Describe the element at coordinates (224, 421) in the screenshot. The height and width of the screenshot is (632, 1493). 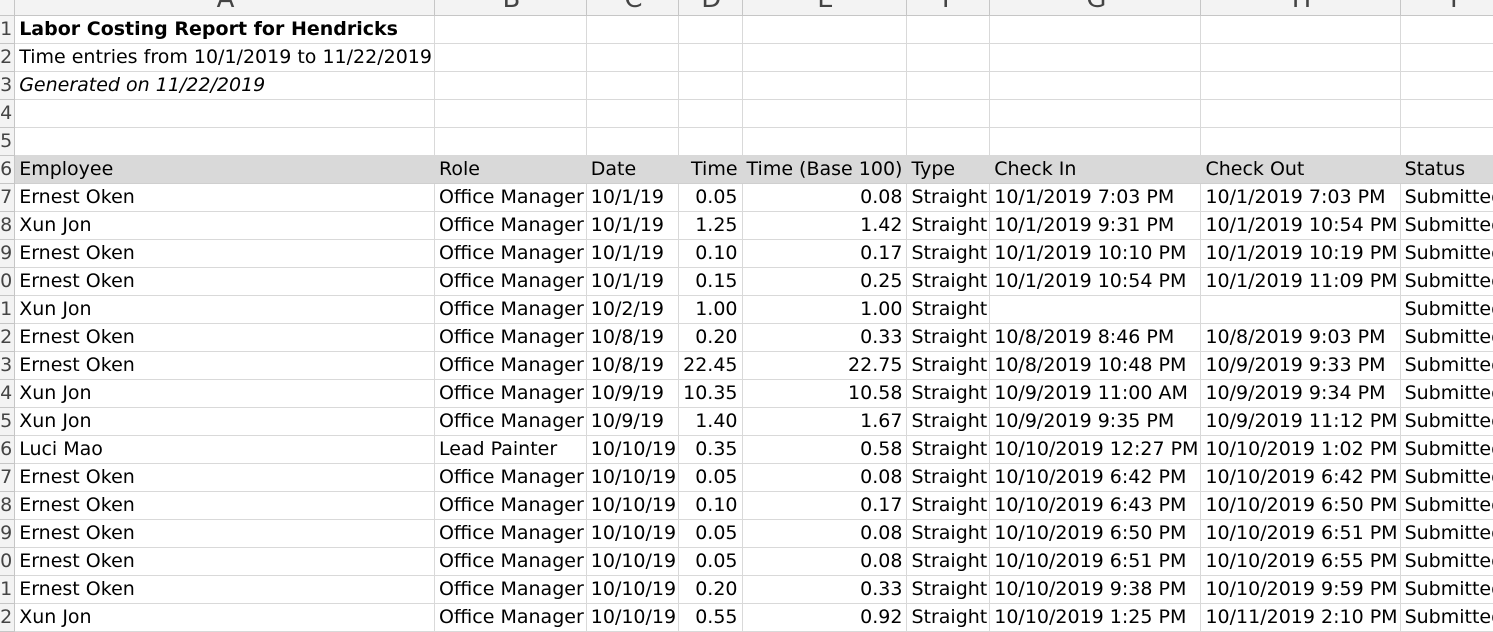
I see `table-cell: Xun Jon` at that location.